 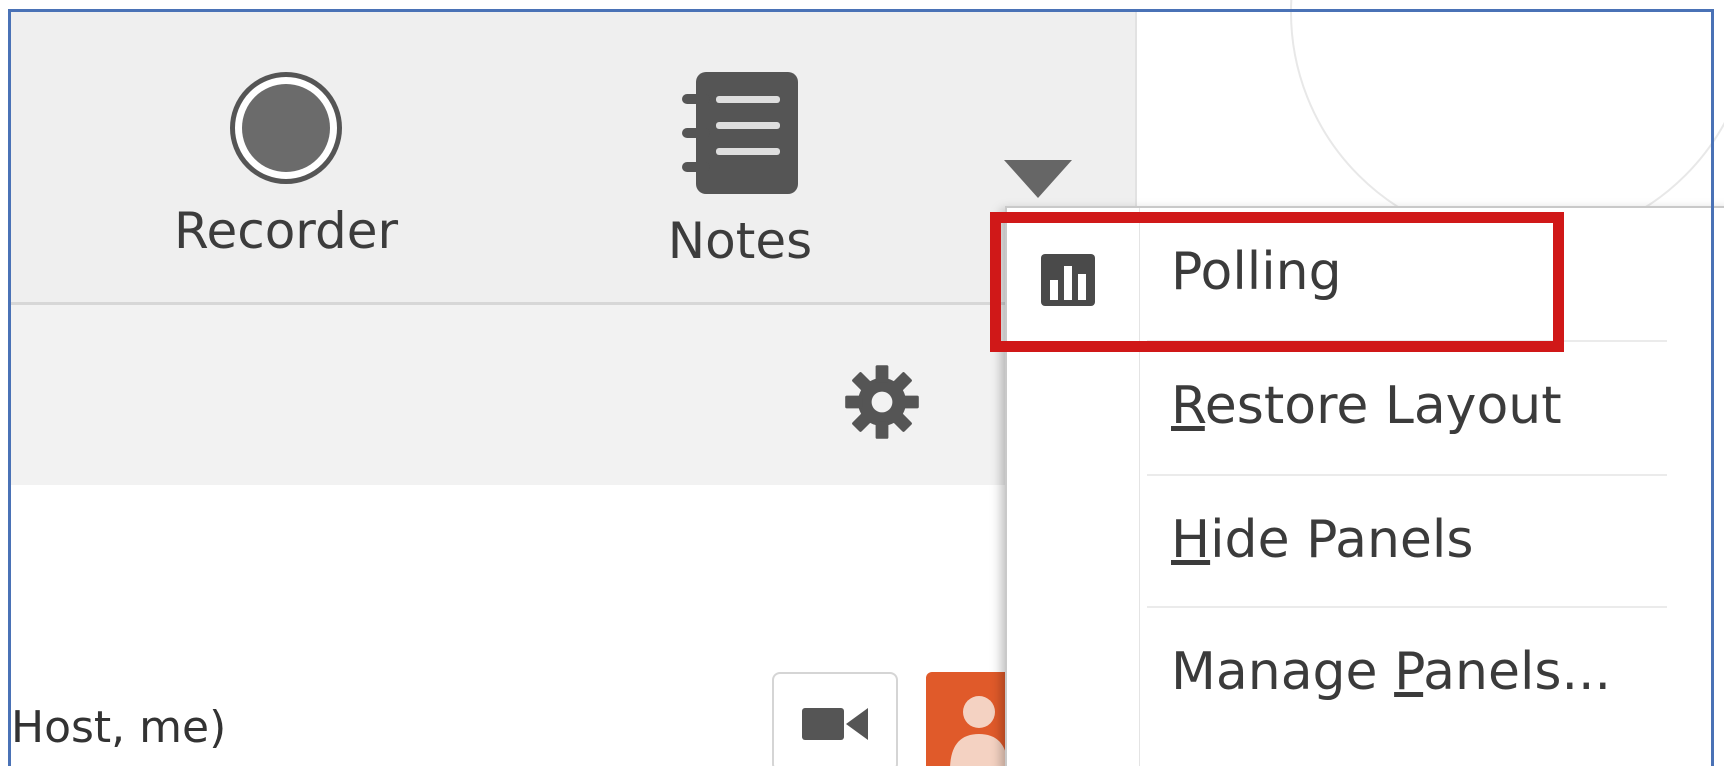 What do you see at coordinates (1322, 540) in the screenshot?
I see `menu-item-label: Hide Panels` at bounding box center [1322, 540].